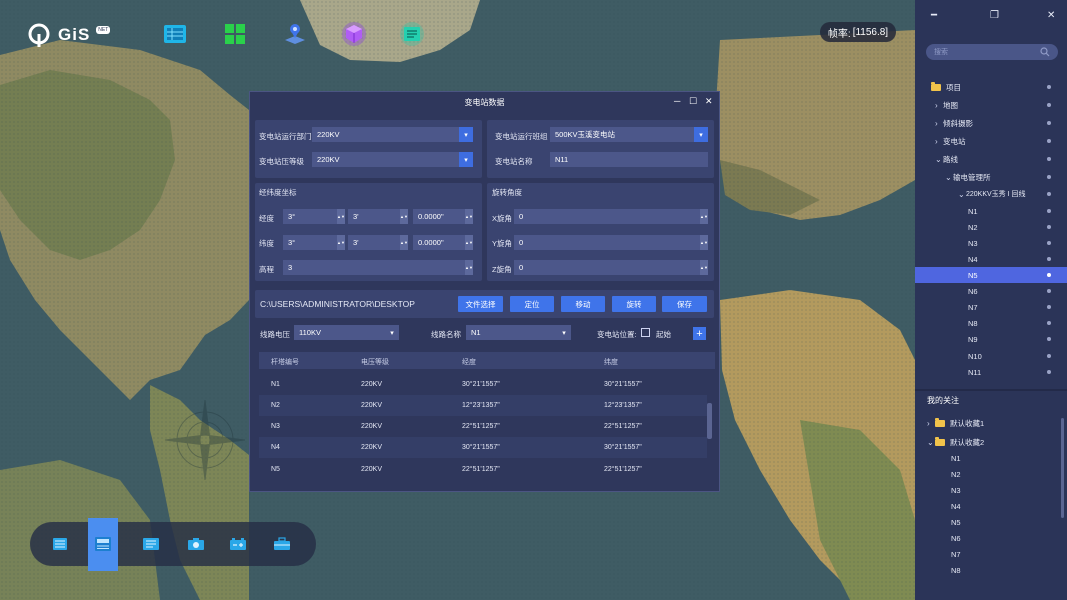 This screenshot has height=600, width=1067. Describe the element at coordinates (991, 570) in the screenshot. I see `favorite-item: N8` at that location.